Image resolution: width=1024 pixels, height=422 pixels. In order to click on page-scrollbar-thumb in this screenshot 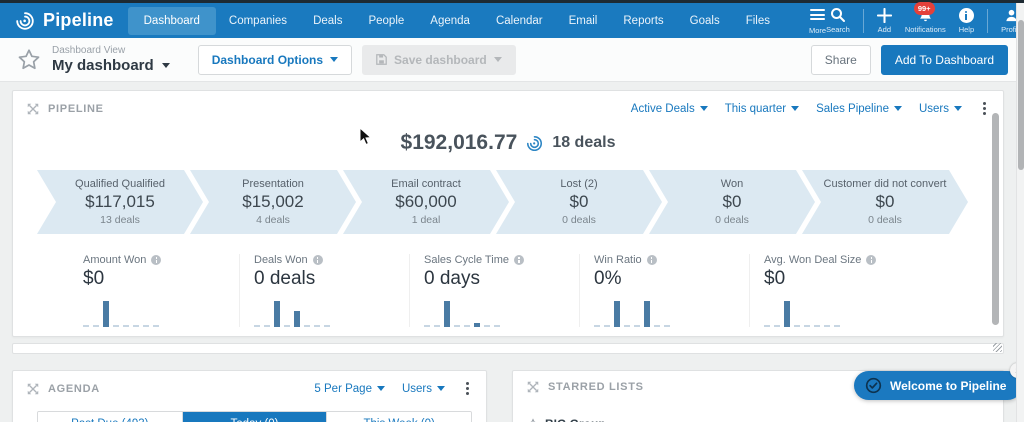, I will do `click(1021, 95)`.